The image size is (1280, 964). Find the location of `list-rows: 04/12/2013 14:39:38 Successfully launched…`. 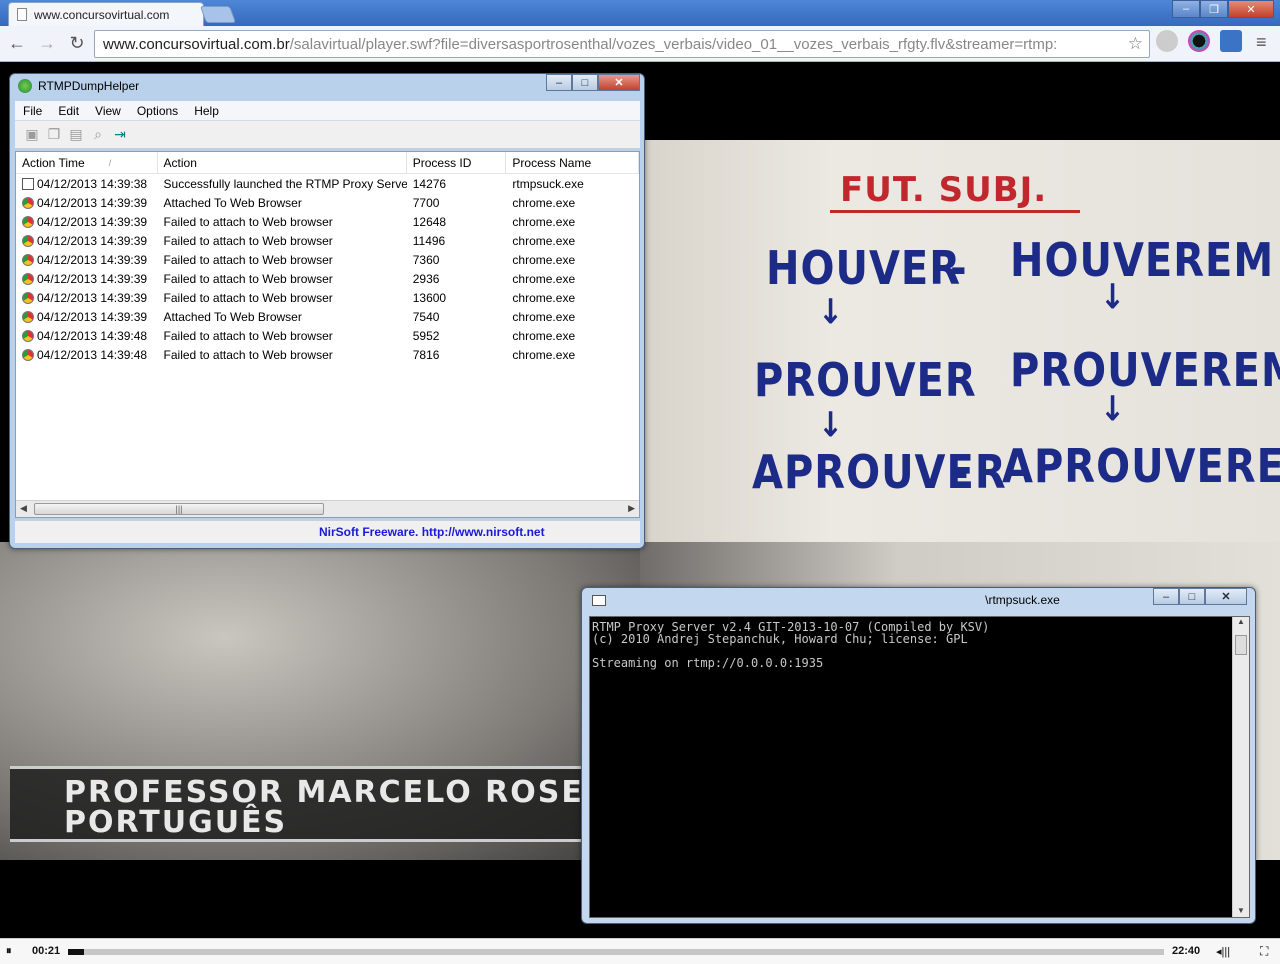

list-rows: 04/12/2013 14:39:38 Successfully launched… is located at coordinates (327, 269).